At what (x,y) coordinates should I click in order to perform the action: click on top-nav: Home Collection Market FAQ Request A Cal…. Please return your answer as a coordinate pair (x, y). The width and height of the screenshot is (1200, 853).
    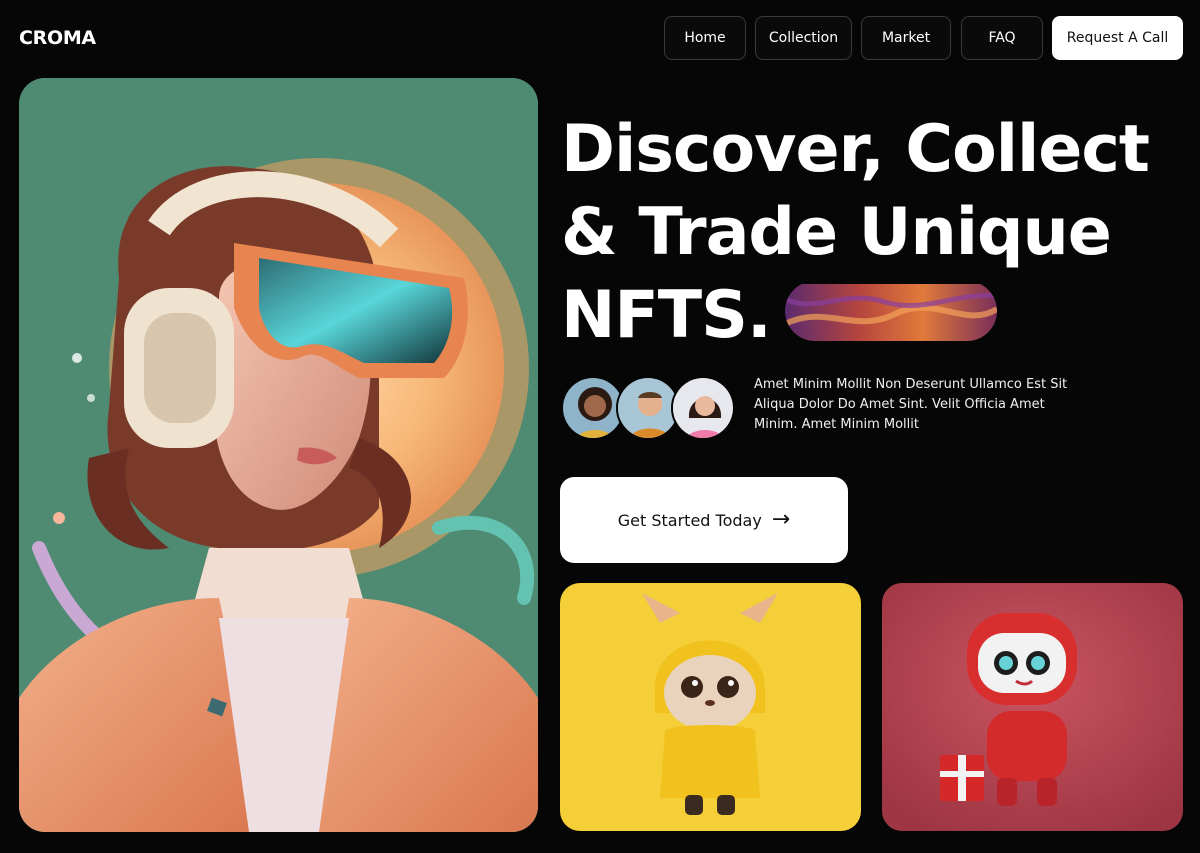
    Looking at the image, I should click on (600, 38).